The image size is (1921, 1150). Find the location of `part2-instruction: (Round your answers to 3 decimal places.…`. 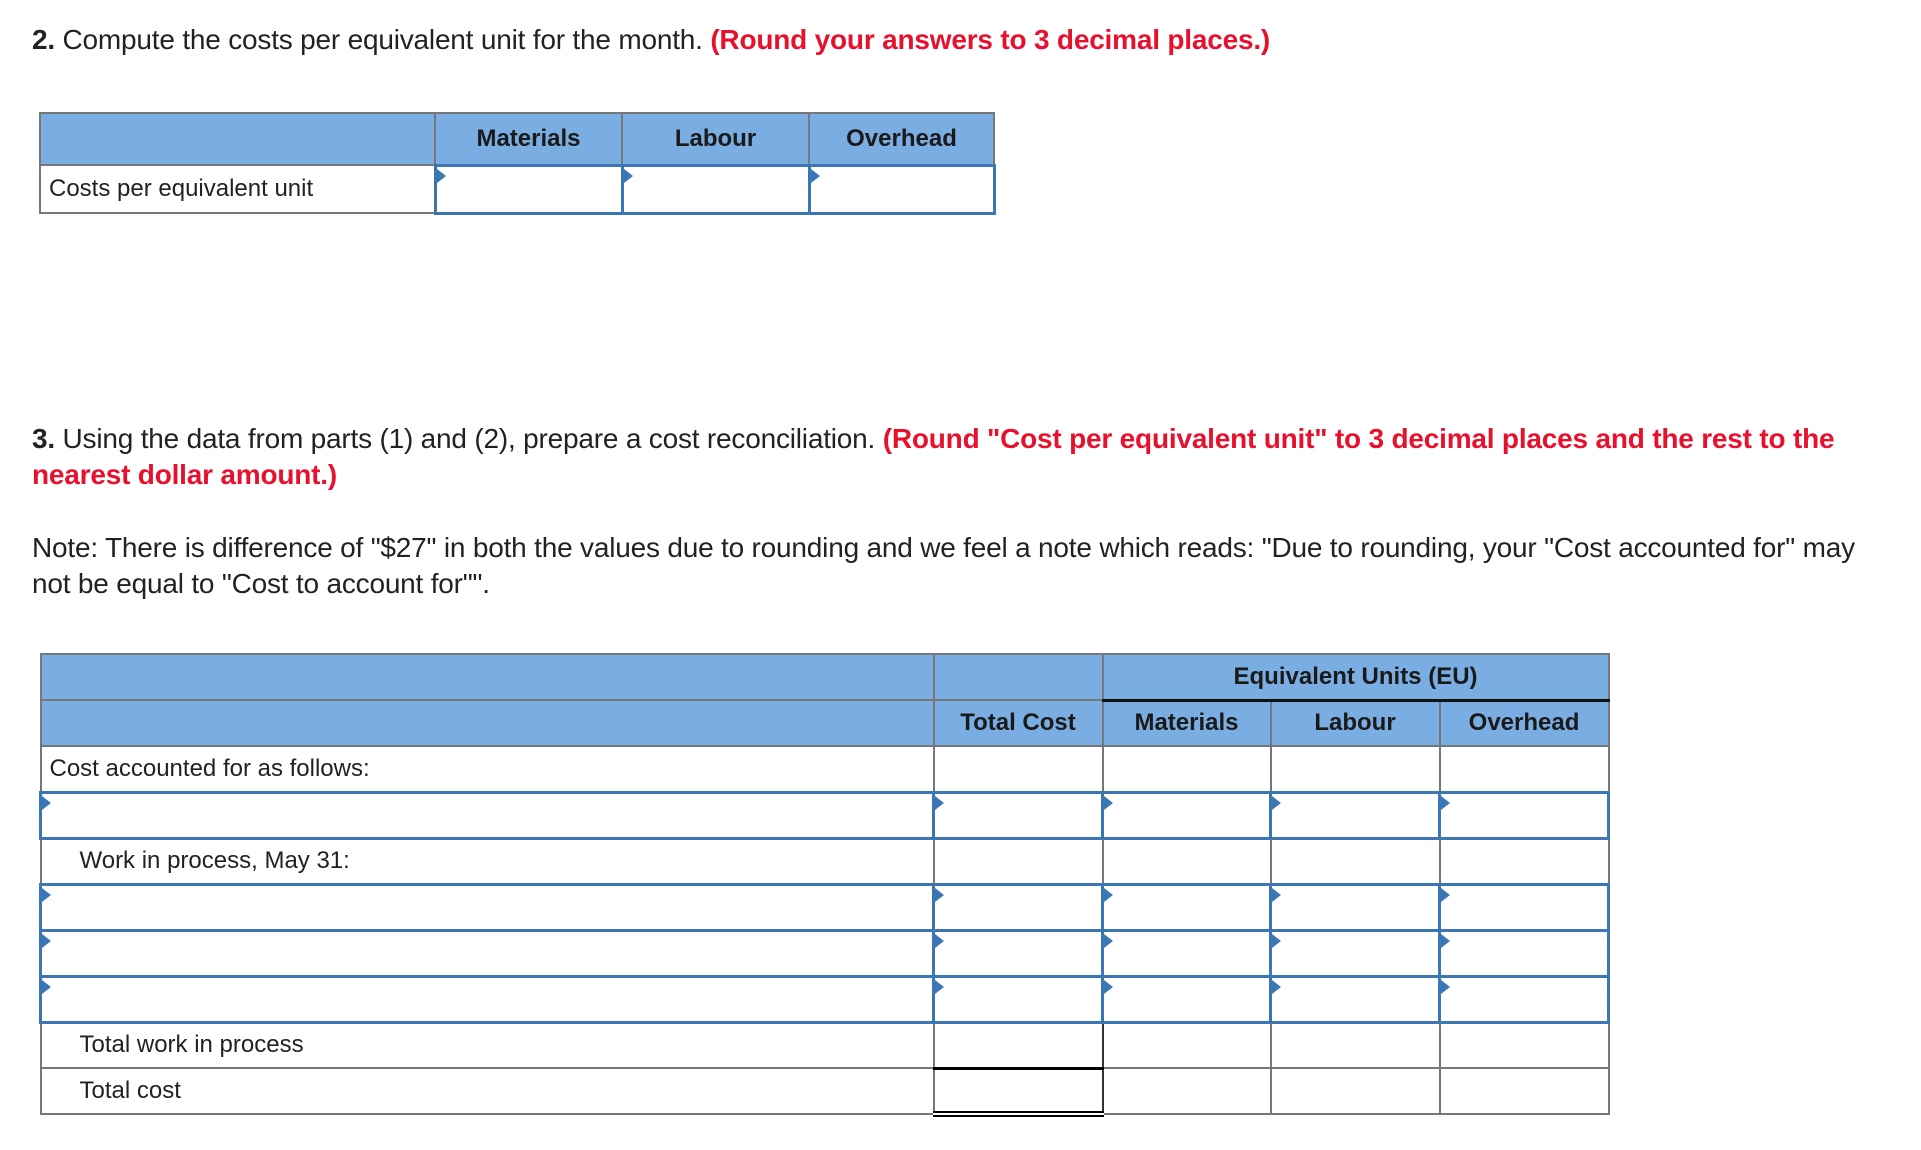

part2-instruction: (Round your answers to 3 decimal places.… is located at coordinates (990, 39).